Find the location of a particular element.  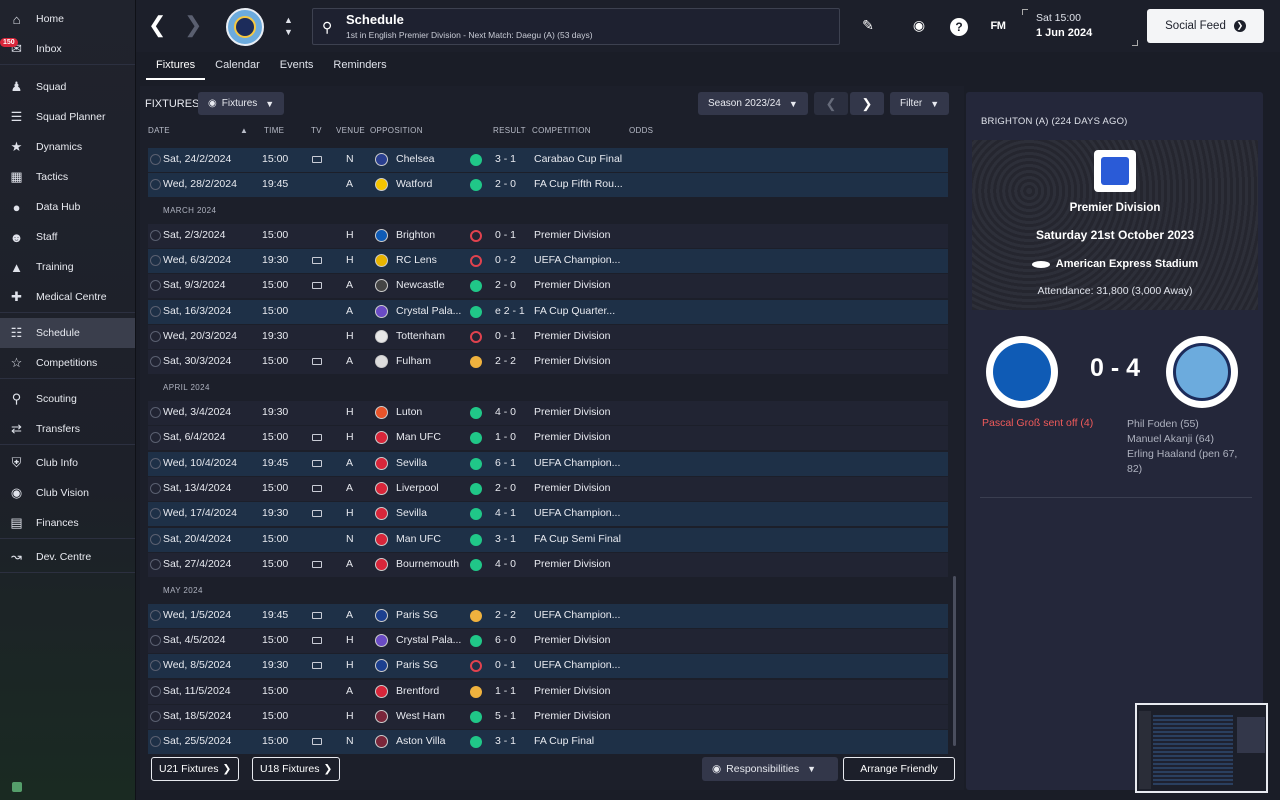

sidebar-item-scouting: ⚲ Scouting is located at coordinates (67, 399).